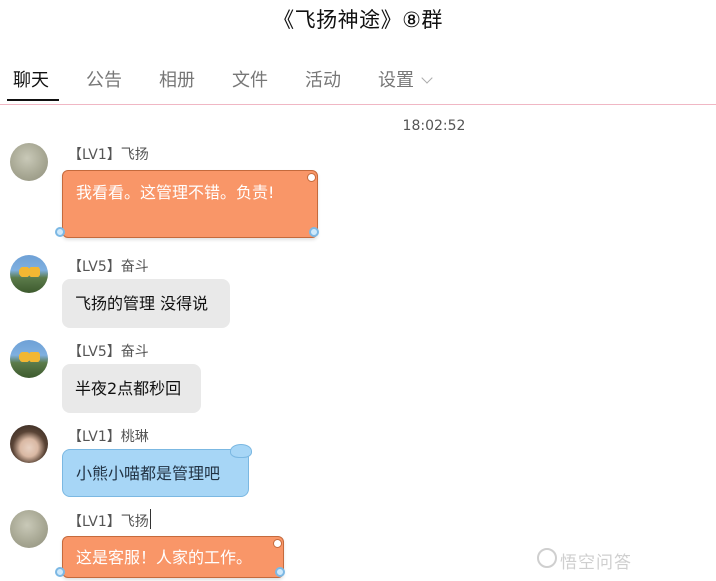  Describe the element at coordinates (187, 204) in the screenshot. I see `message-bubble: 我看看。这管理不错。负责!` at that location.